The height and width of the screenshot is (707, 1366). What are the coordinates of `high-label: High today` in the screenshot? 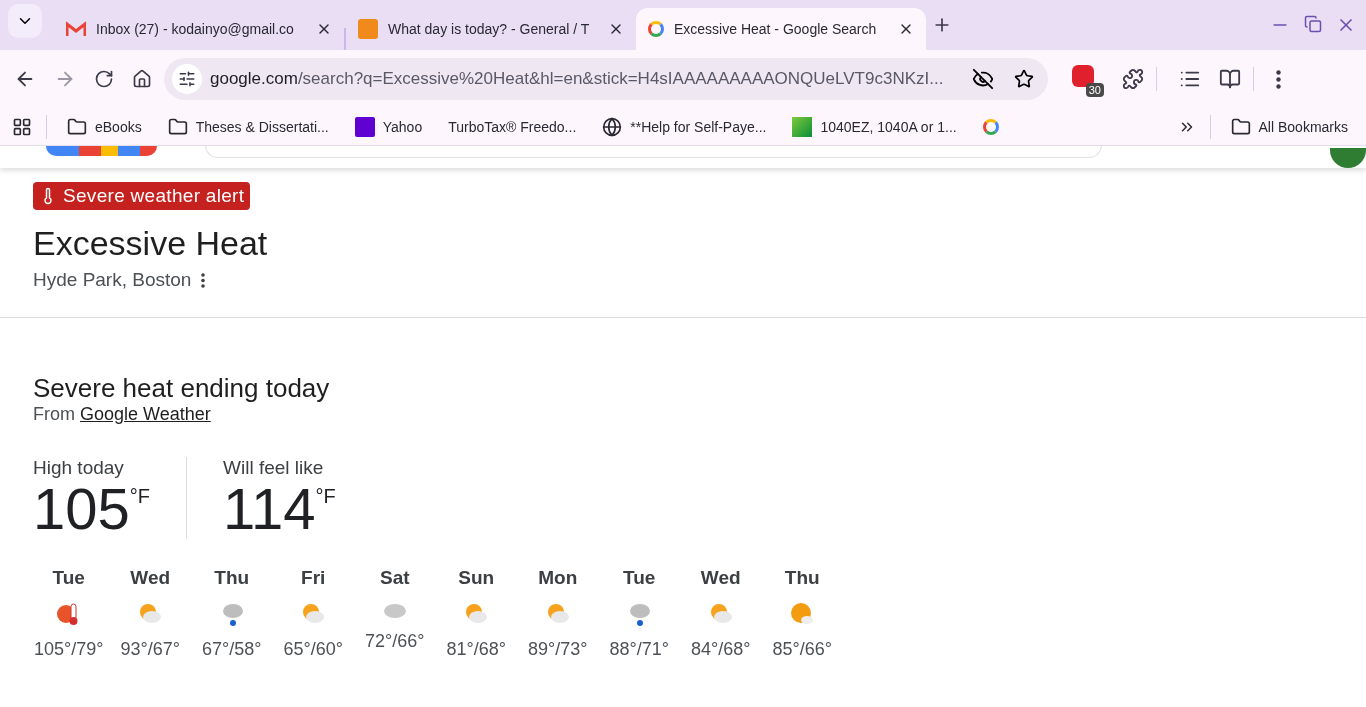 It's located at (79, 468).